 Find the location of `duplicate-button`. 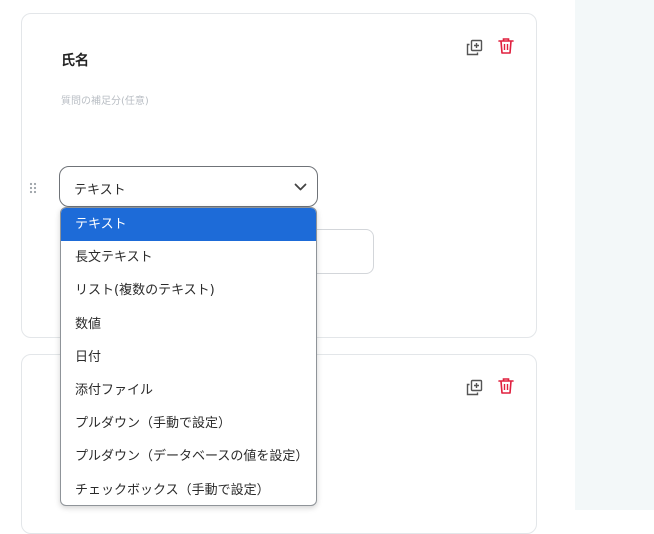

duplicate-button is located at coordinates (474, 47).